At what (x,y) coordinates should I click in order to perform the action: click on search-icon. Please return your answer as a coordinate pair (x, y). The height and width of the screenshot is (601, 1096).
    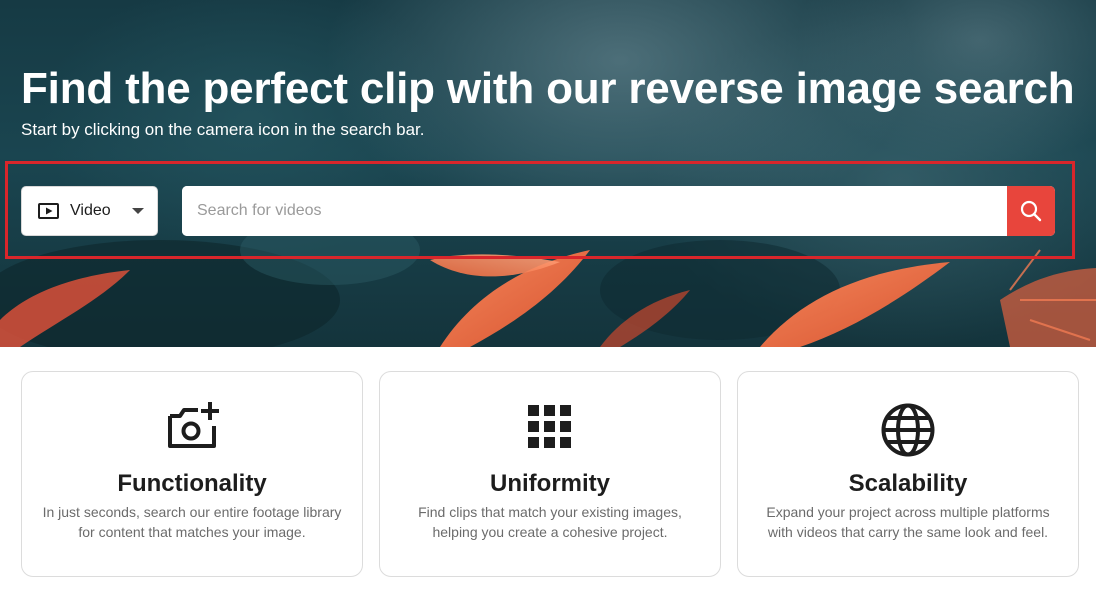
    Looking at the image, I should click on (1031, 211).